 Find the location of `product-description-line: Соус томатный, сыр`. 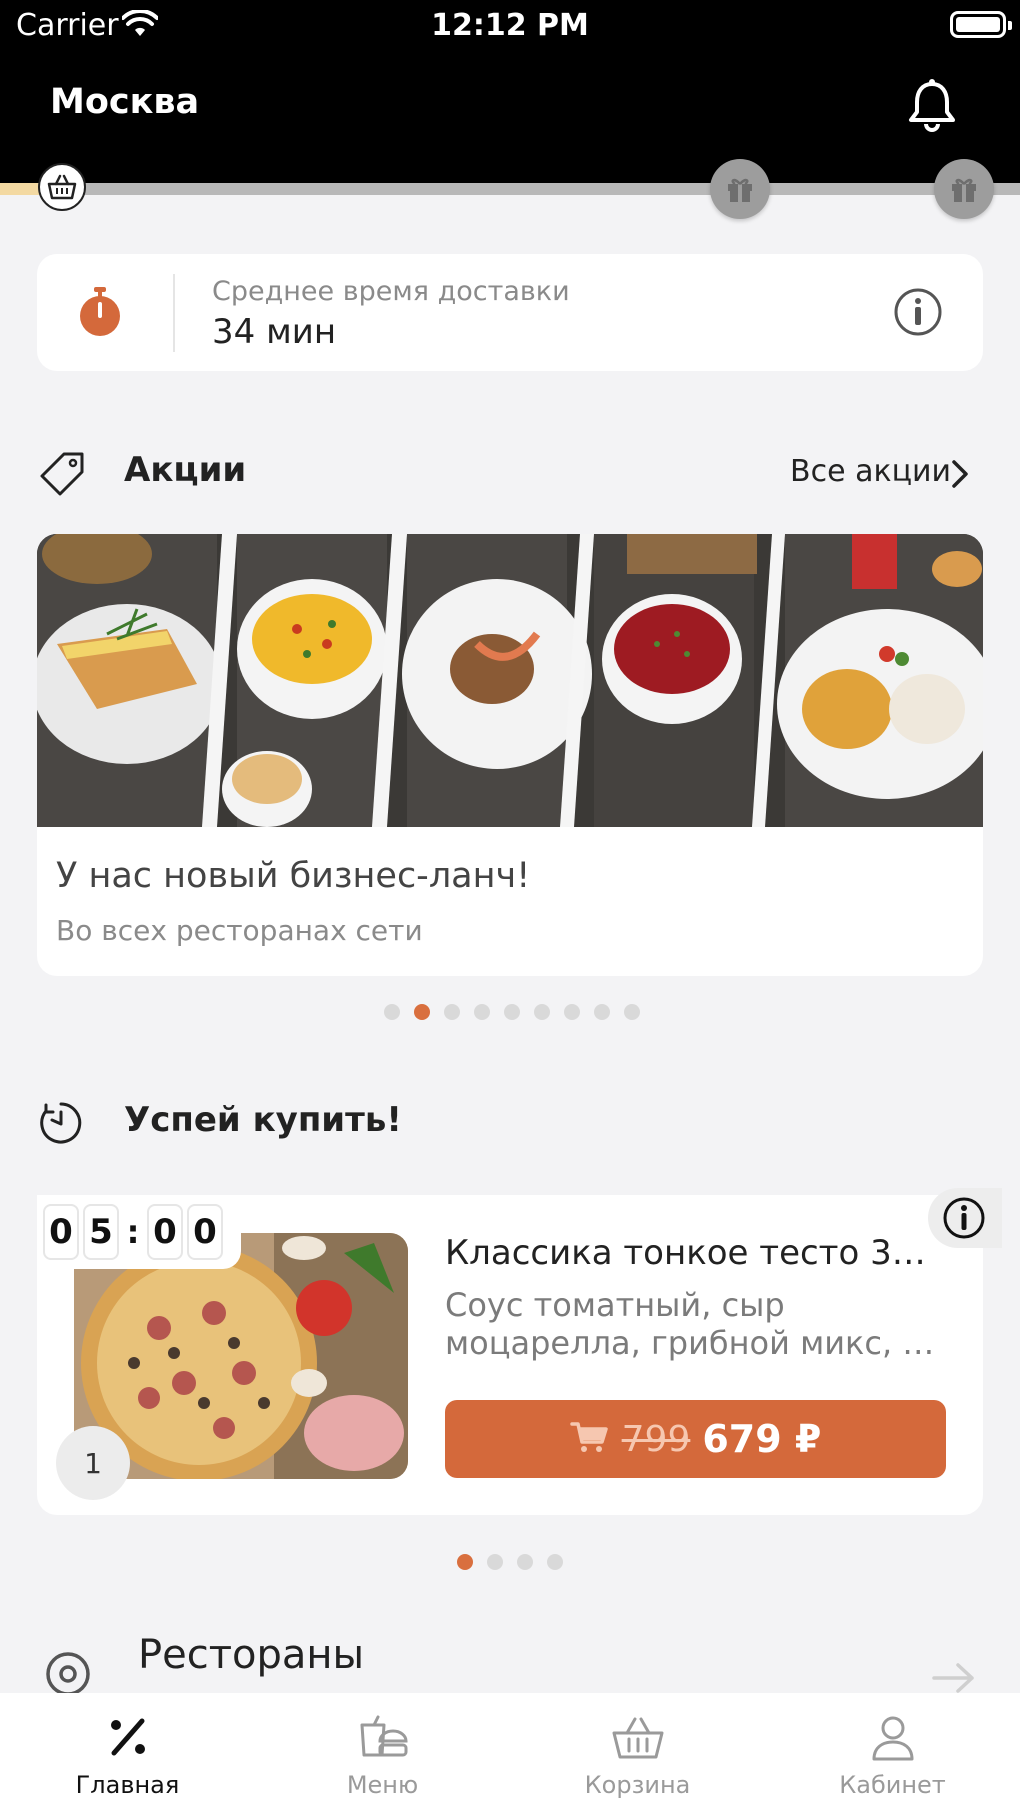

product-description-line: Соус томатный, сыр is located at coordinates (615, 1305).